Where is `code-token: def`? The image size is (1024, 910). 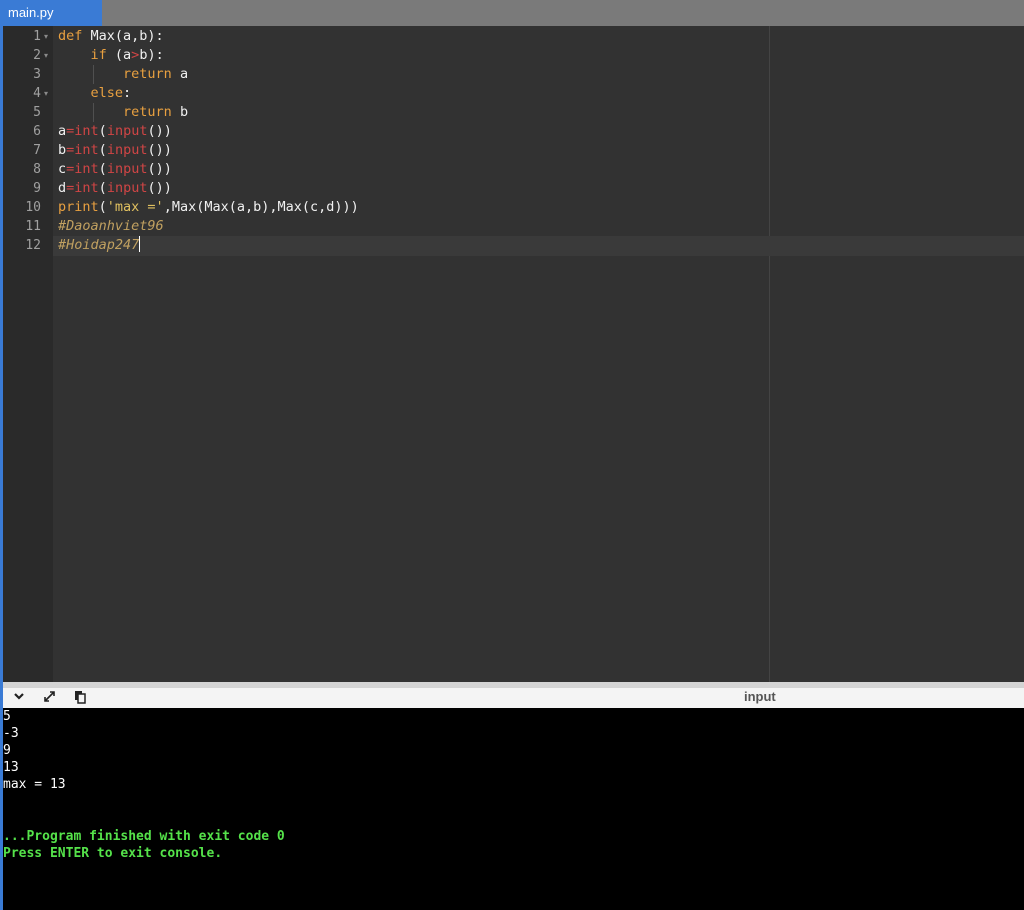
code-token: def is located at coordinates (74, 36).